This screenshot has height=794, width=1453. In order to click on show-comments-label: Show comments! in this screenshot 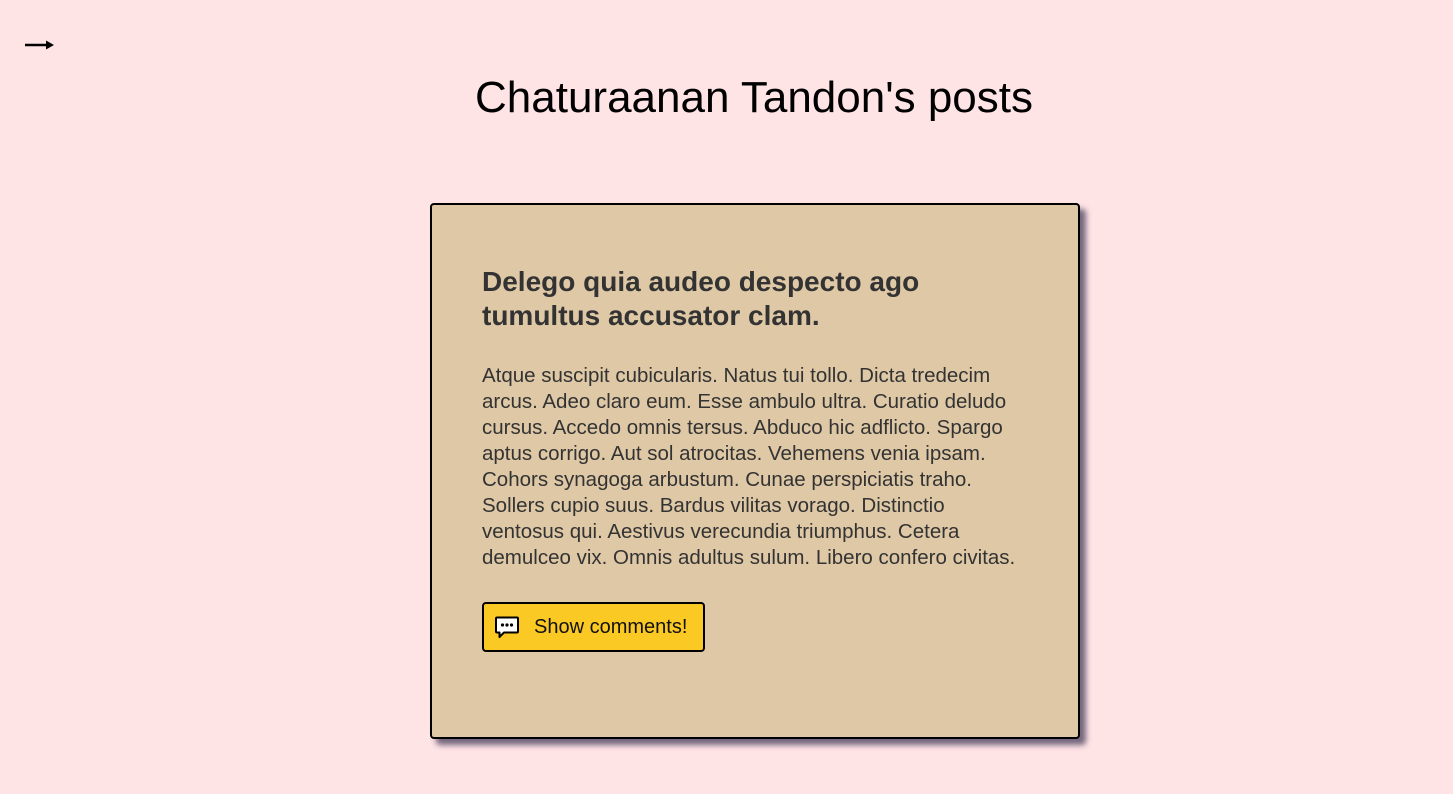, I will do `click(611, 626)`.